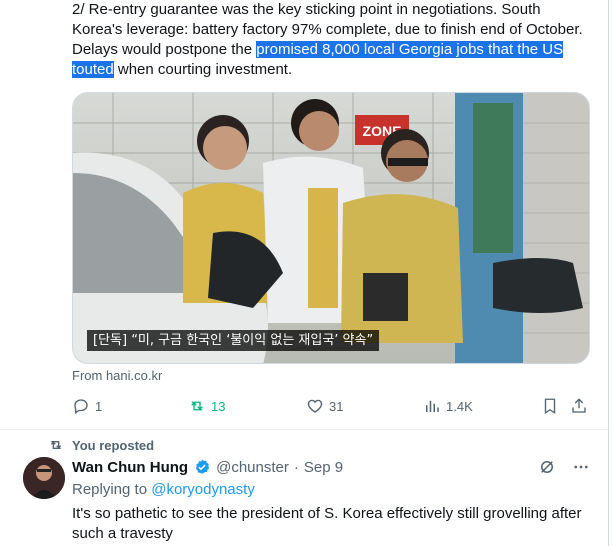 The image size is (612, 546). What do you see at coordinates (203, 489) in the screenshot?
I see `replying-handle-link: @koryodynasty` at bounding box center [203, 489].